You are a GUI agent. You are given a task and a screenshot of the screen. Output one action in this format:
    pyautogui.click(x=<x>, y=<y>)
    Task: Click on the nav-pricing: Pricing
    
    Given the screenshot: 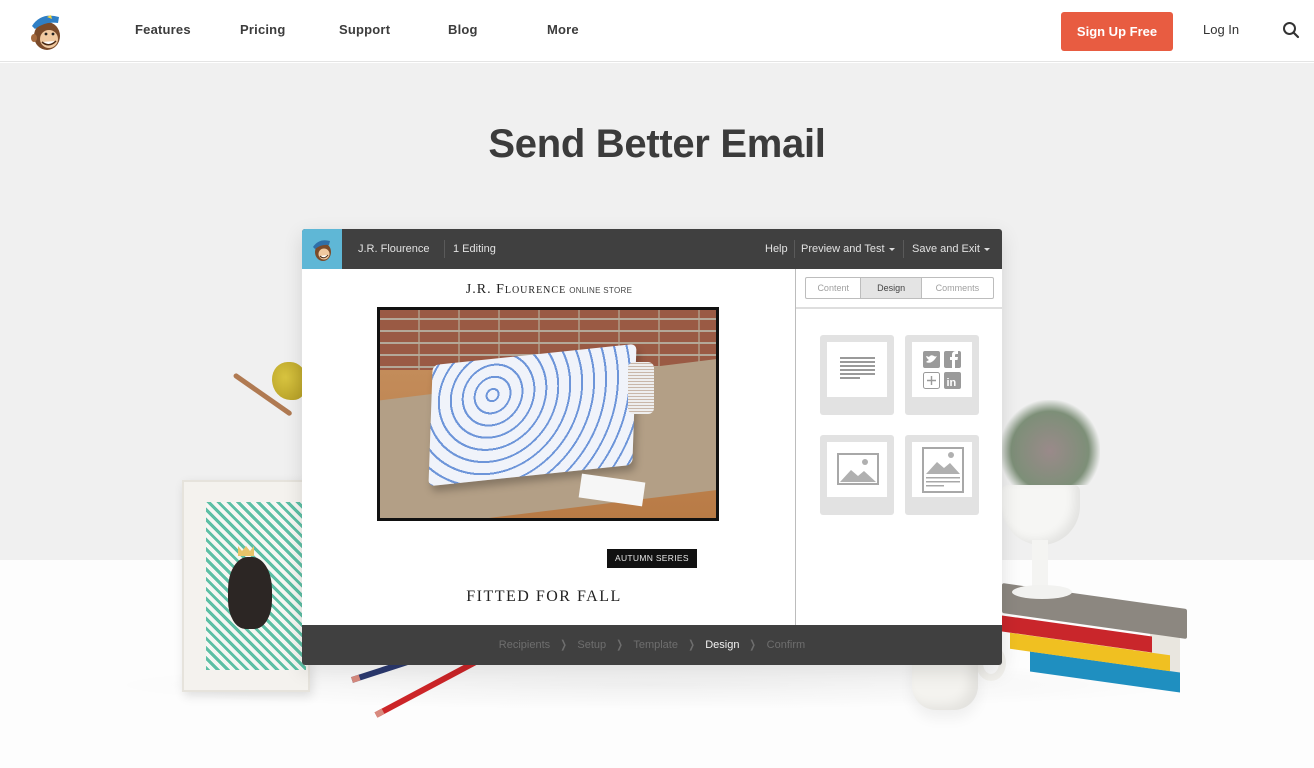 What is the action you would take?
    pyautogui.click(x=262, y=29)
    